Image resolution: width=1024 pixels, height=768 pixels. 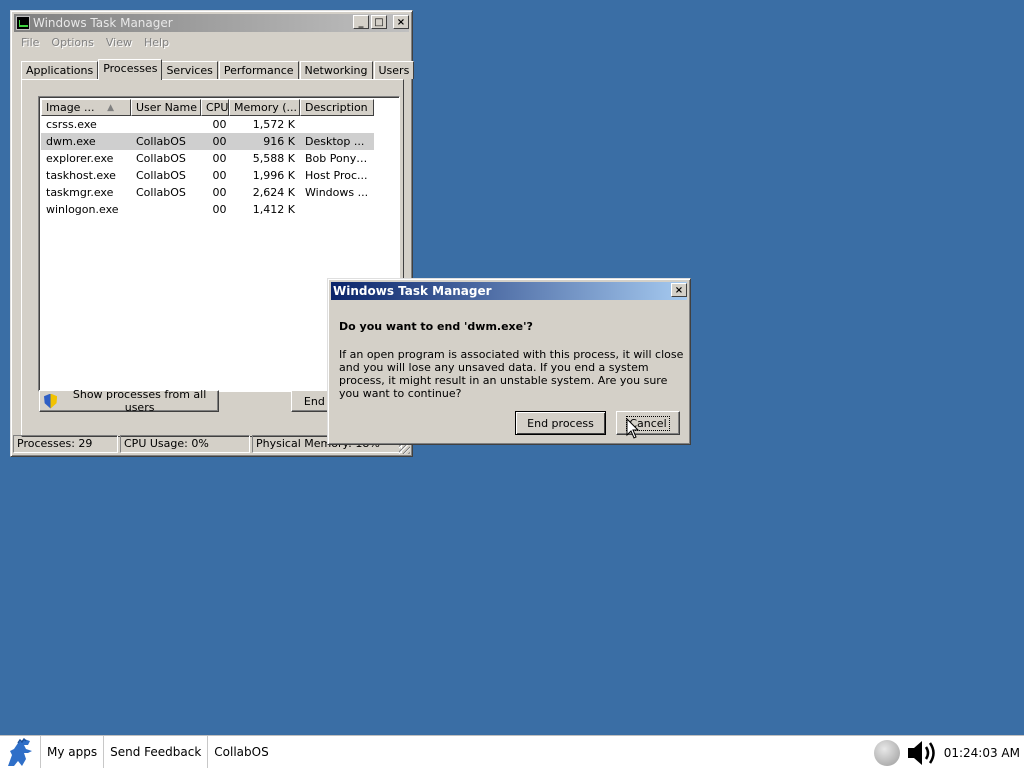 What do you see at coordinates (436, 326) in the screenshot?
I see `dialog-heading: Do you want to end 'dwm.exe'?` at bounding box center [436, 326].